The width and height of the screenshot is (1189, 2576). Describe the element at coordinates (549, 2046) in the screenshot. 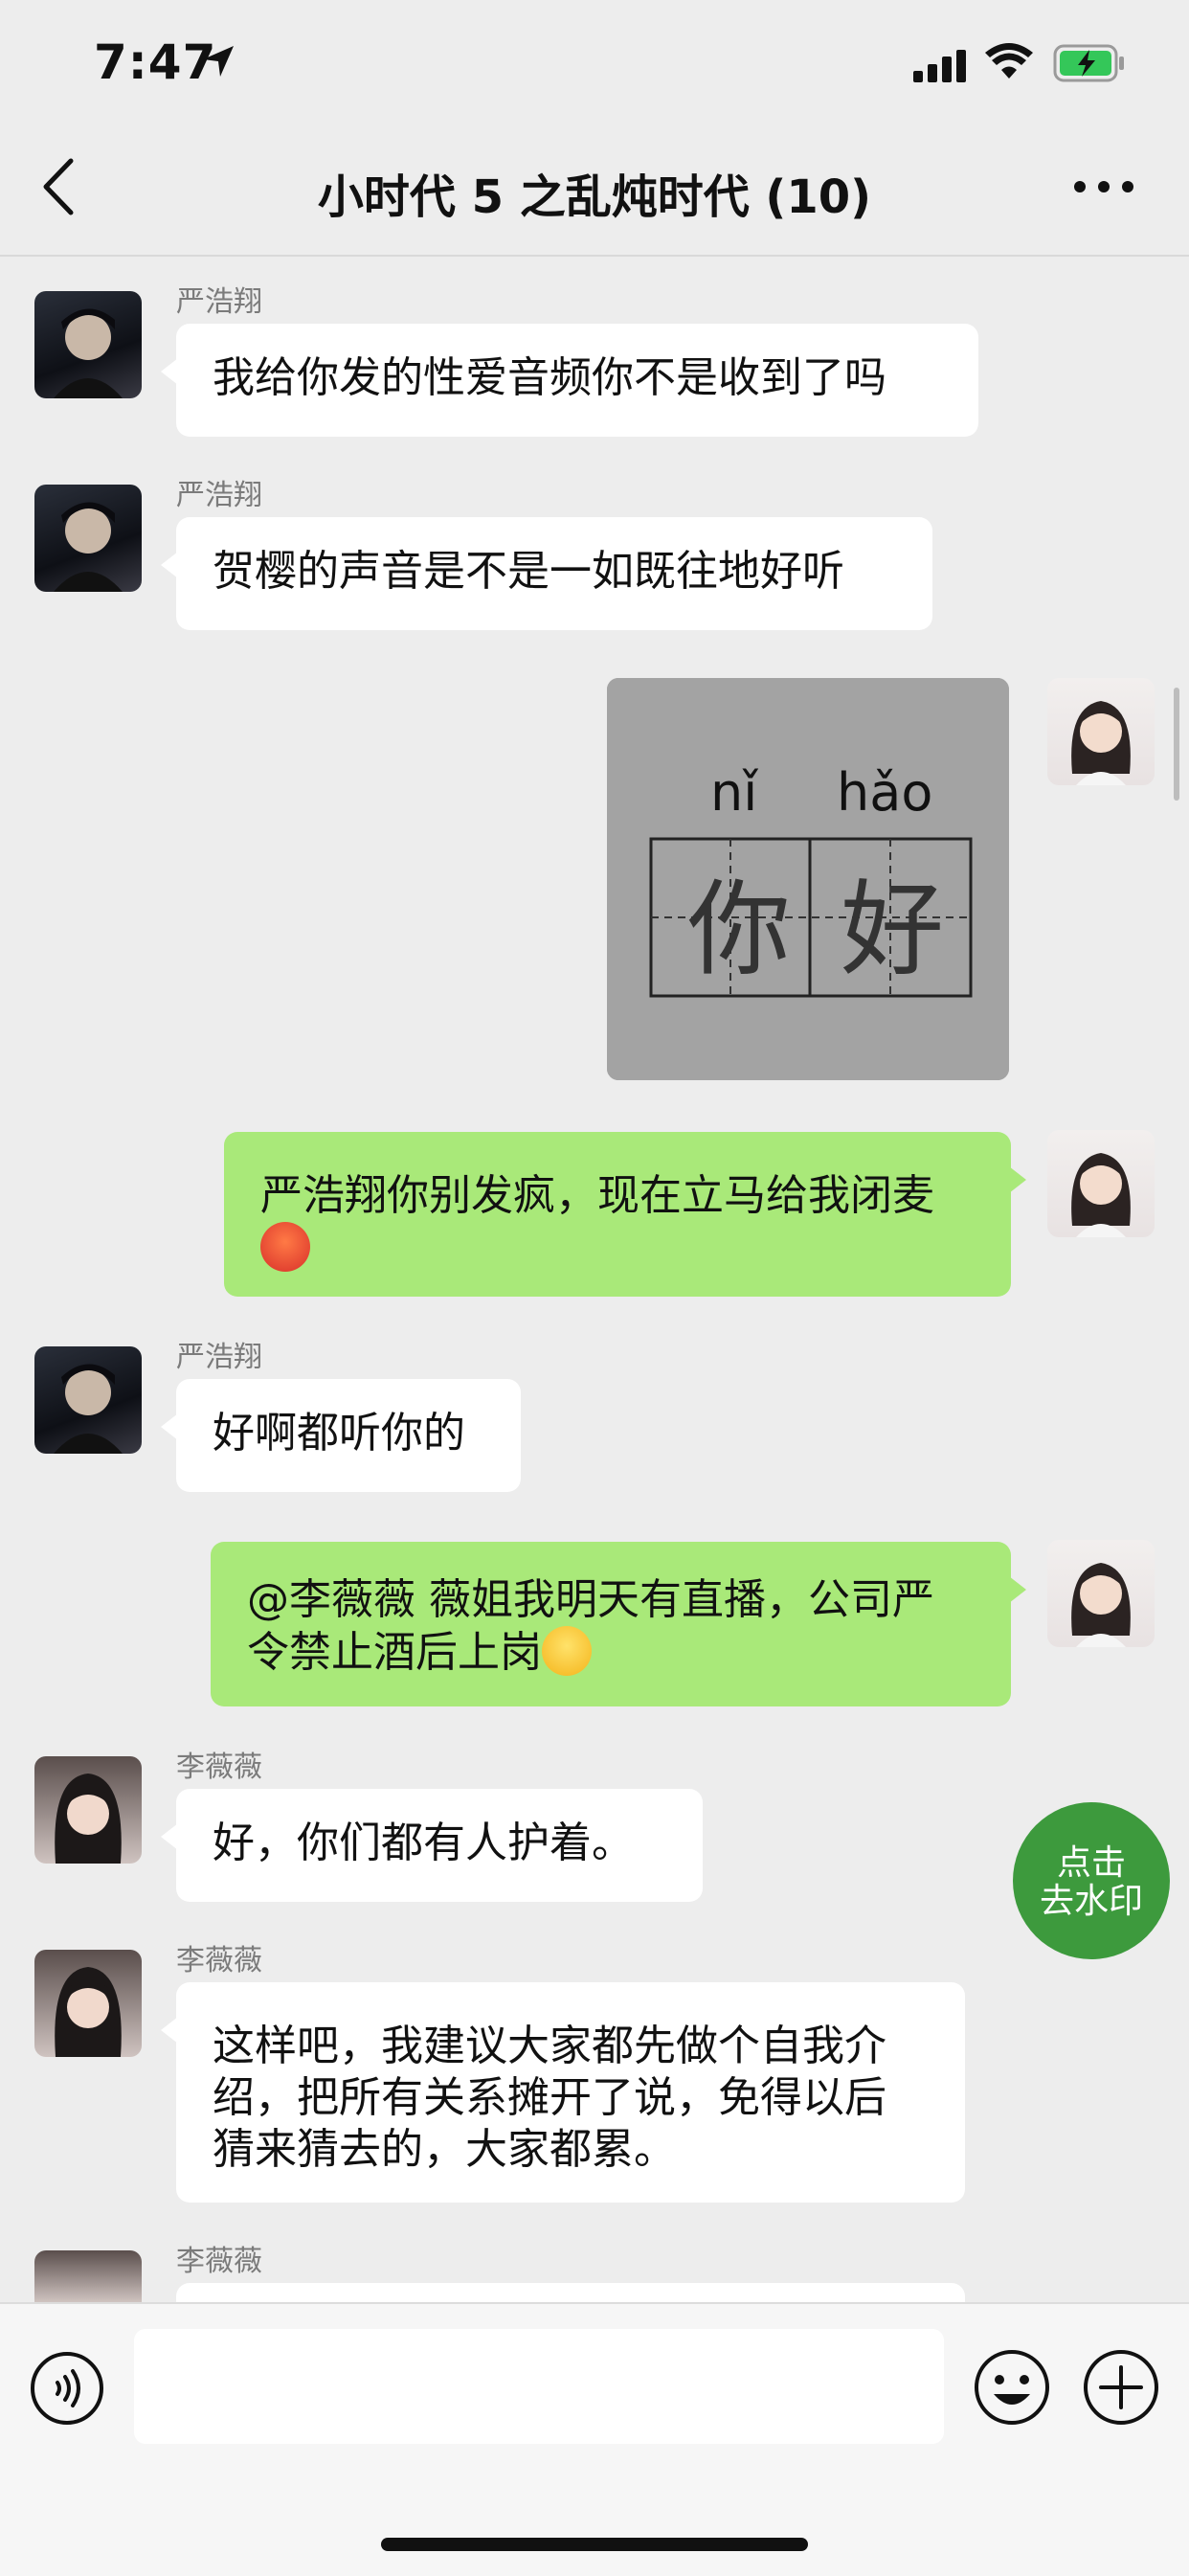

I see `message-text-line: 这样吧，我建议大家都先做个自我介` at that location.